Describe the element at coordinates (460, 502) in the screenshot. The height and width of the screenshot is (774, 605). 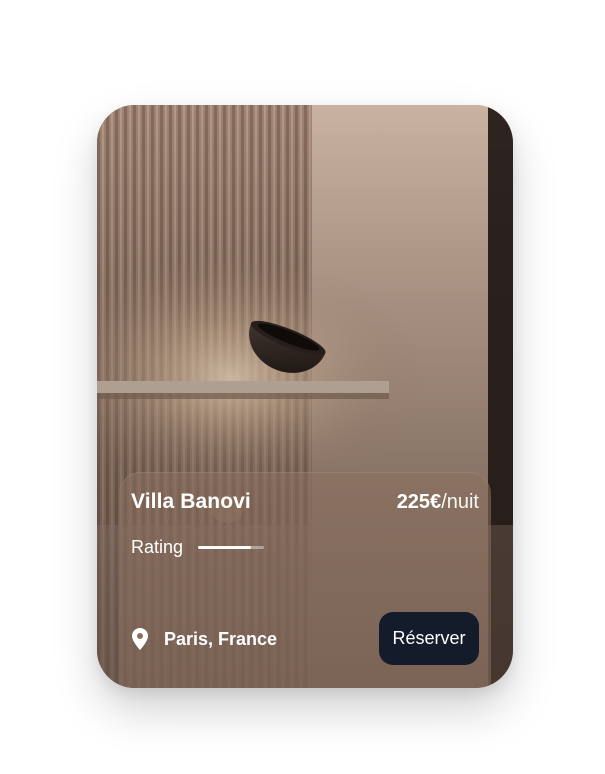
I see `price-unit: /nuit` at that location.